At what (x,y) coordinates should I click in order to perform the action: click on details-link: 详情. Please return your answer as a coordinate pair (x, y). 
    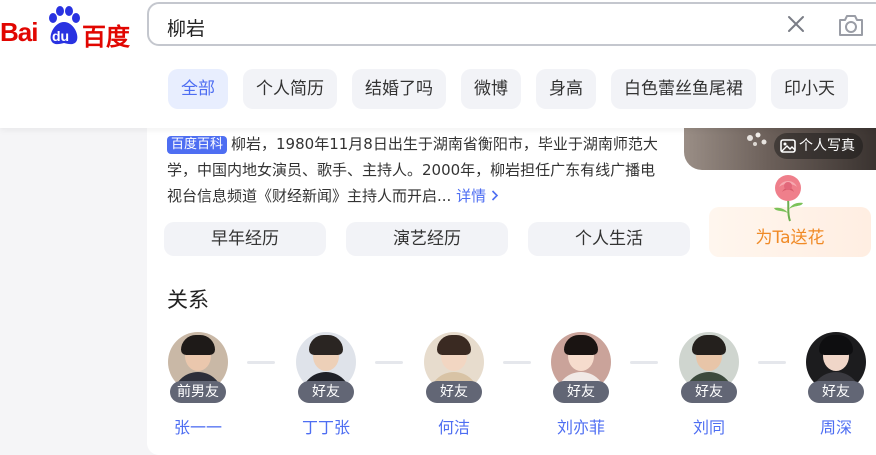
    Looking at the image, I should click on (477, 196).